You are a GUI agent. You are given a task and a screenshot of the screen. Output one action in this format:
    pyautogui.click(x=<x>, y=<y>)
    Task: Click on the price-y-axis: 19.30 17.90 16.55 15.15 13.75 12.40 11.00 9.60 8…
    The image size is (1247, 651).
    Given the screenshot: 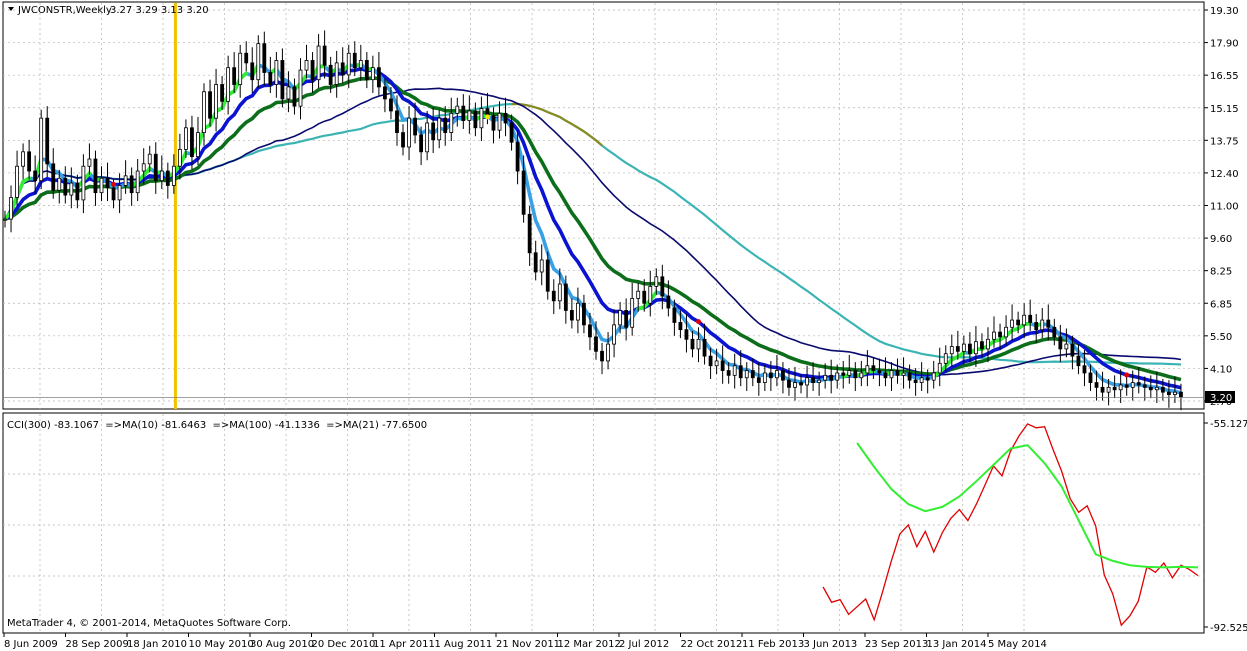 What is the action you would take?
    pyautogui.click(x=1221, y=207)
    